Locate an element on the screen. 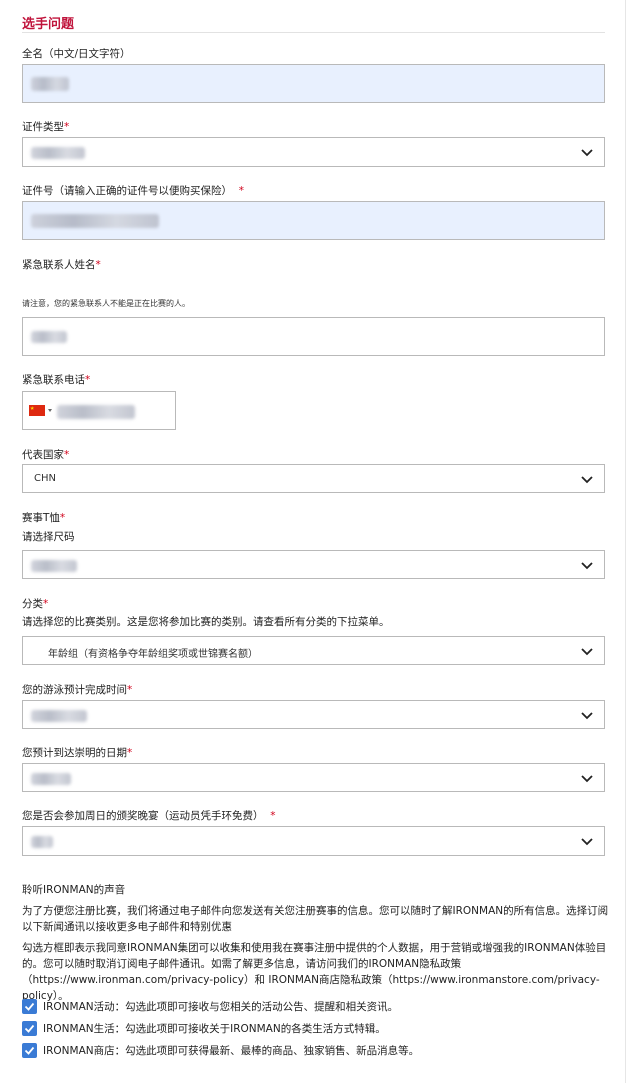 This screenshot has width=628, height=1083. category-value: 年龄组（有资格争夺年龄组奖项或世锦赛名额） is located at coordinates (153, 654).